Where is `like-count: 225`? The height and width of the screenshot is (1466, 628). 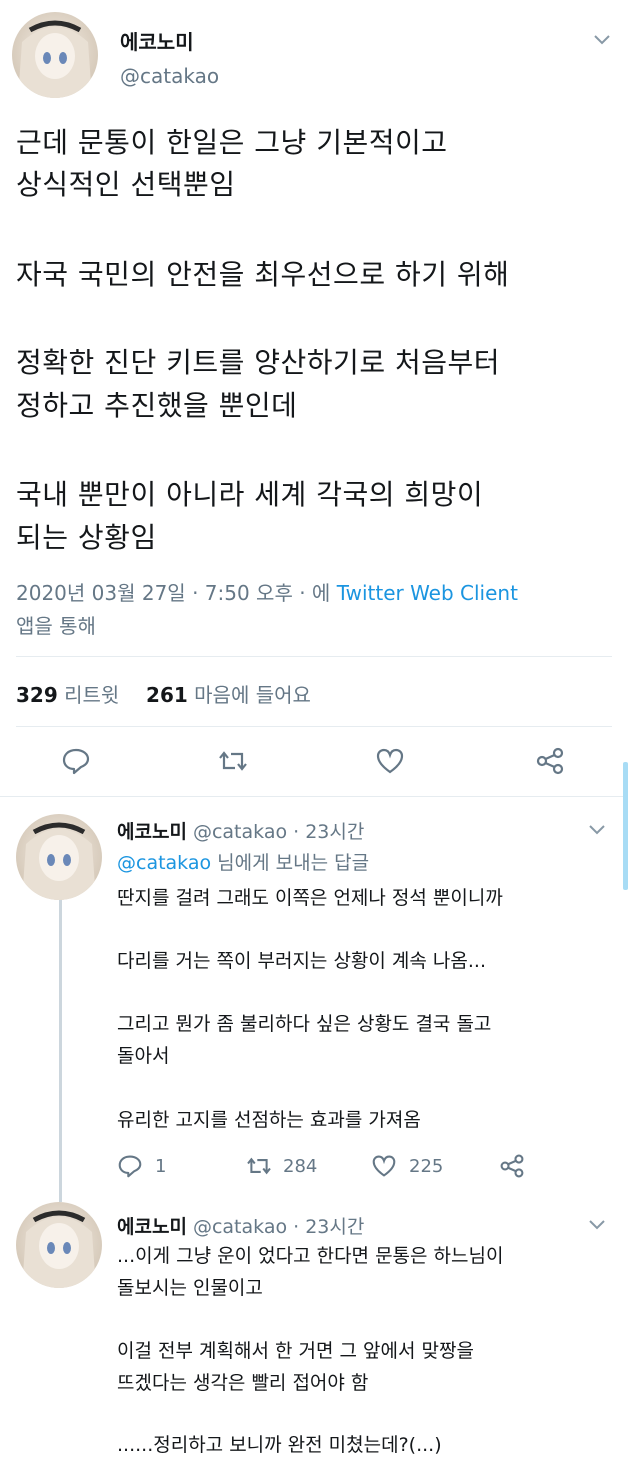
like-count: 225 is located at coordinates (426, 1166).